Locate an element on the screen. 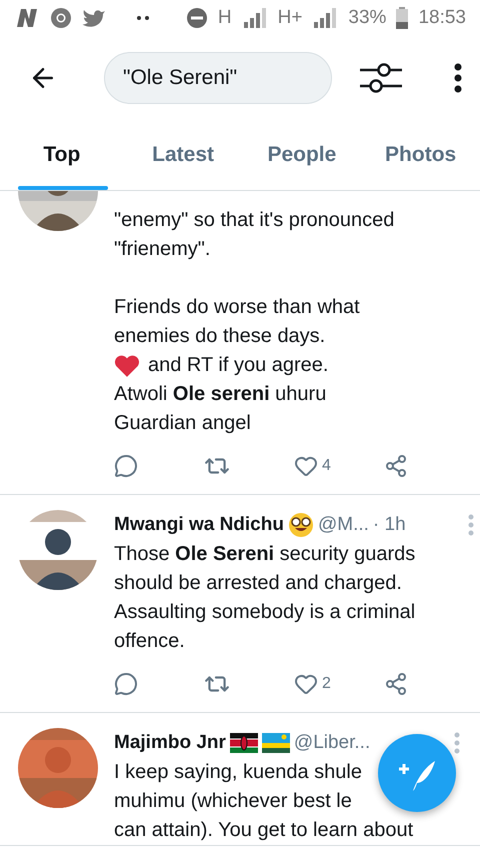 The image size is (480, 854). tweet-text: and RT if you agree. is located at coordinates (238, 365).